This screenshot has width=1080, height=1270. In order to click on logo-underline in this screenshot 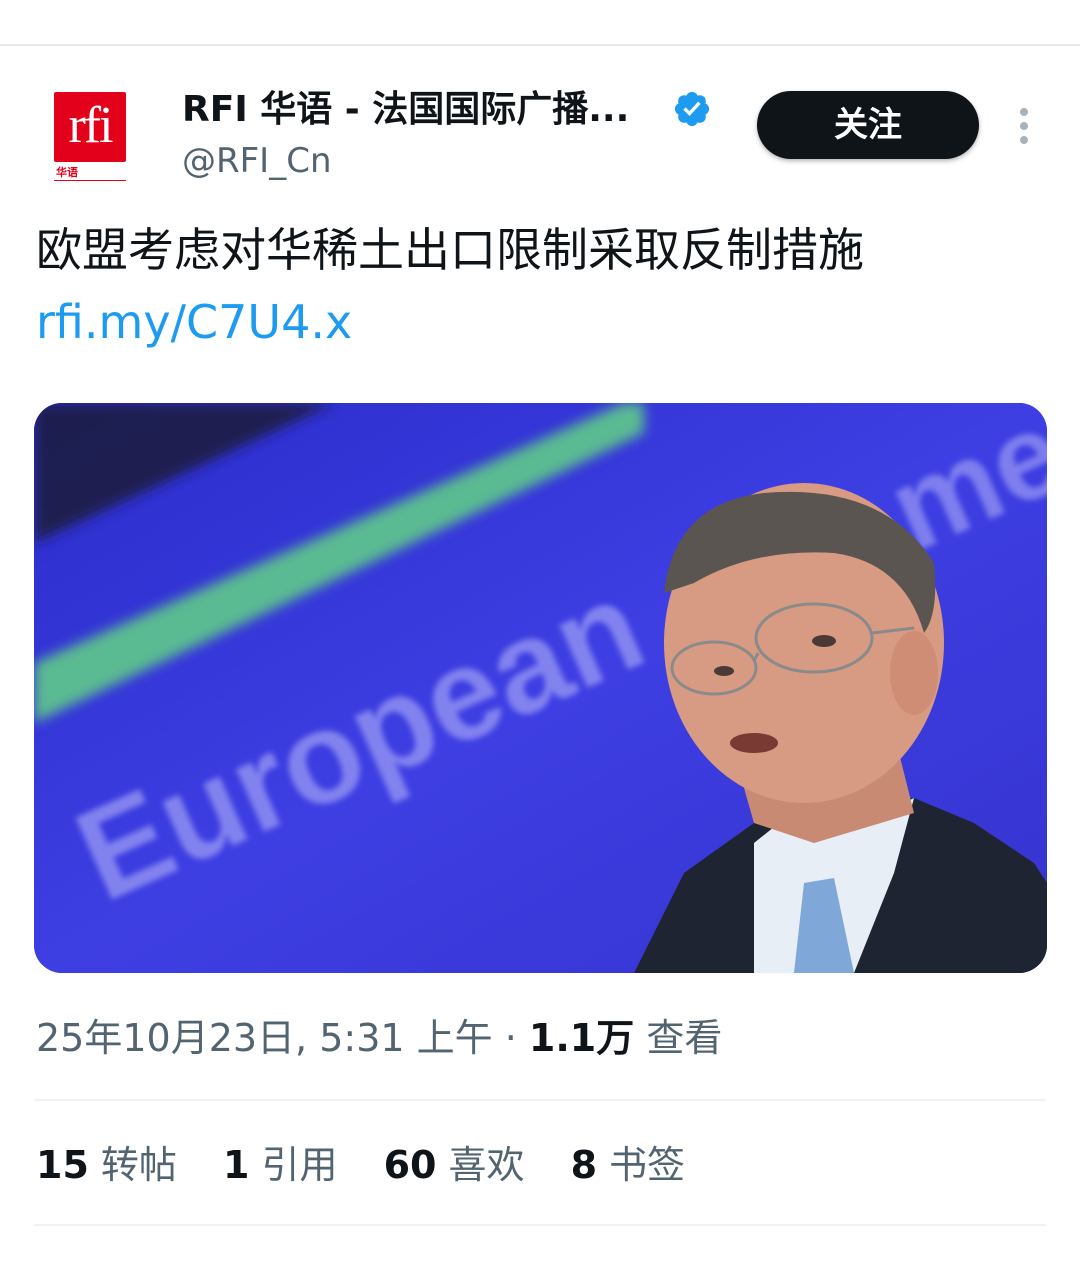, I will do `click(90, 180)`.